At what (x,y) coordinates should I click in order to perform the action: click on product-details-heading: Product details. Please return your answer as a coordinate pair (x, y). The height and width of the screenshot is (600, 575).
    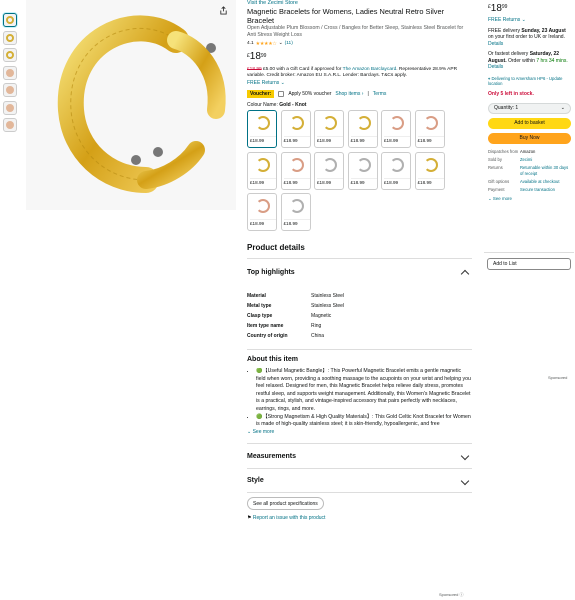
    Looking at the image, I should click on (359, 251).